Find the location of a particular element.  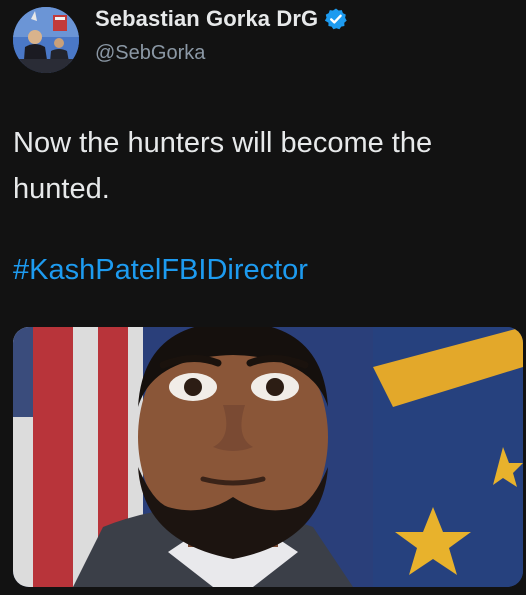

author-name-row: Sebastian Gorka DrG is located at coordinates (221, 19).